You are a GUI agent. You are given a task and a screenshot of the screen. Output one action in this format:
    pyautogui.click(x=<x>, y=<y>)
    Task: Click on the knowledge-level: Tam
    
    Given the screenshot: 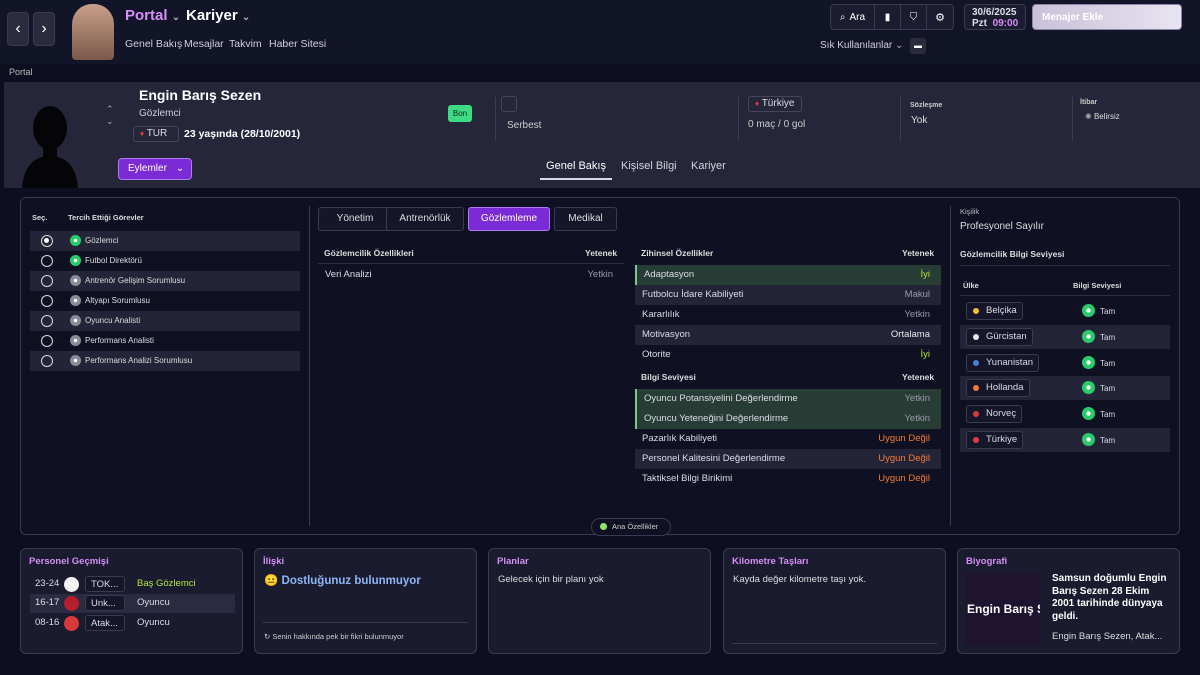 What is the action you would take?
    pyautogui.click(x=1098, y=388)
    